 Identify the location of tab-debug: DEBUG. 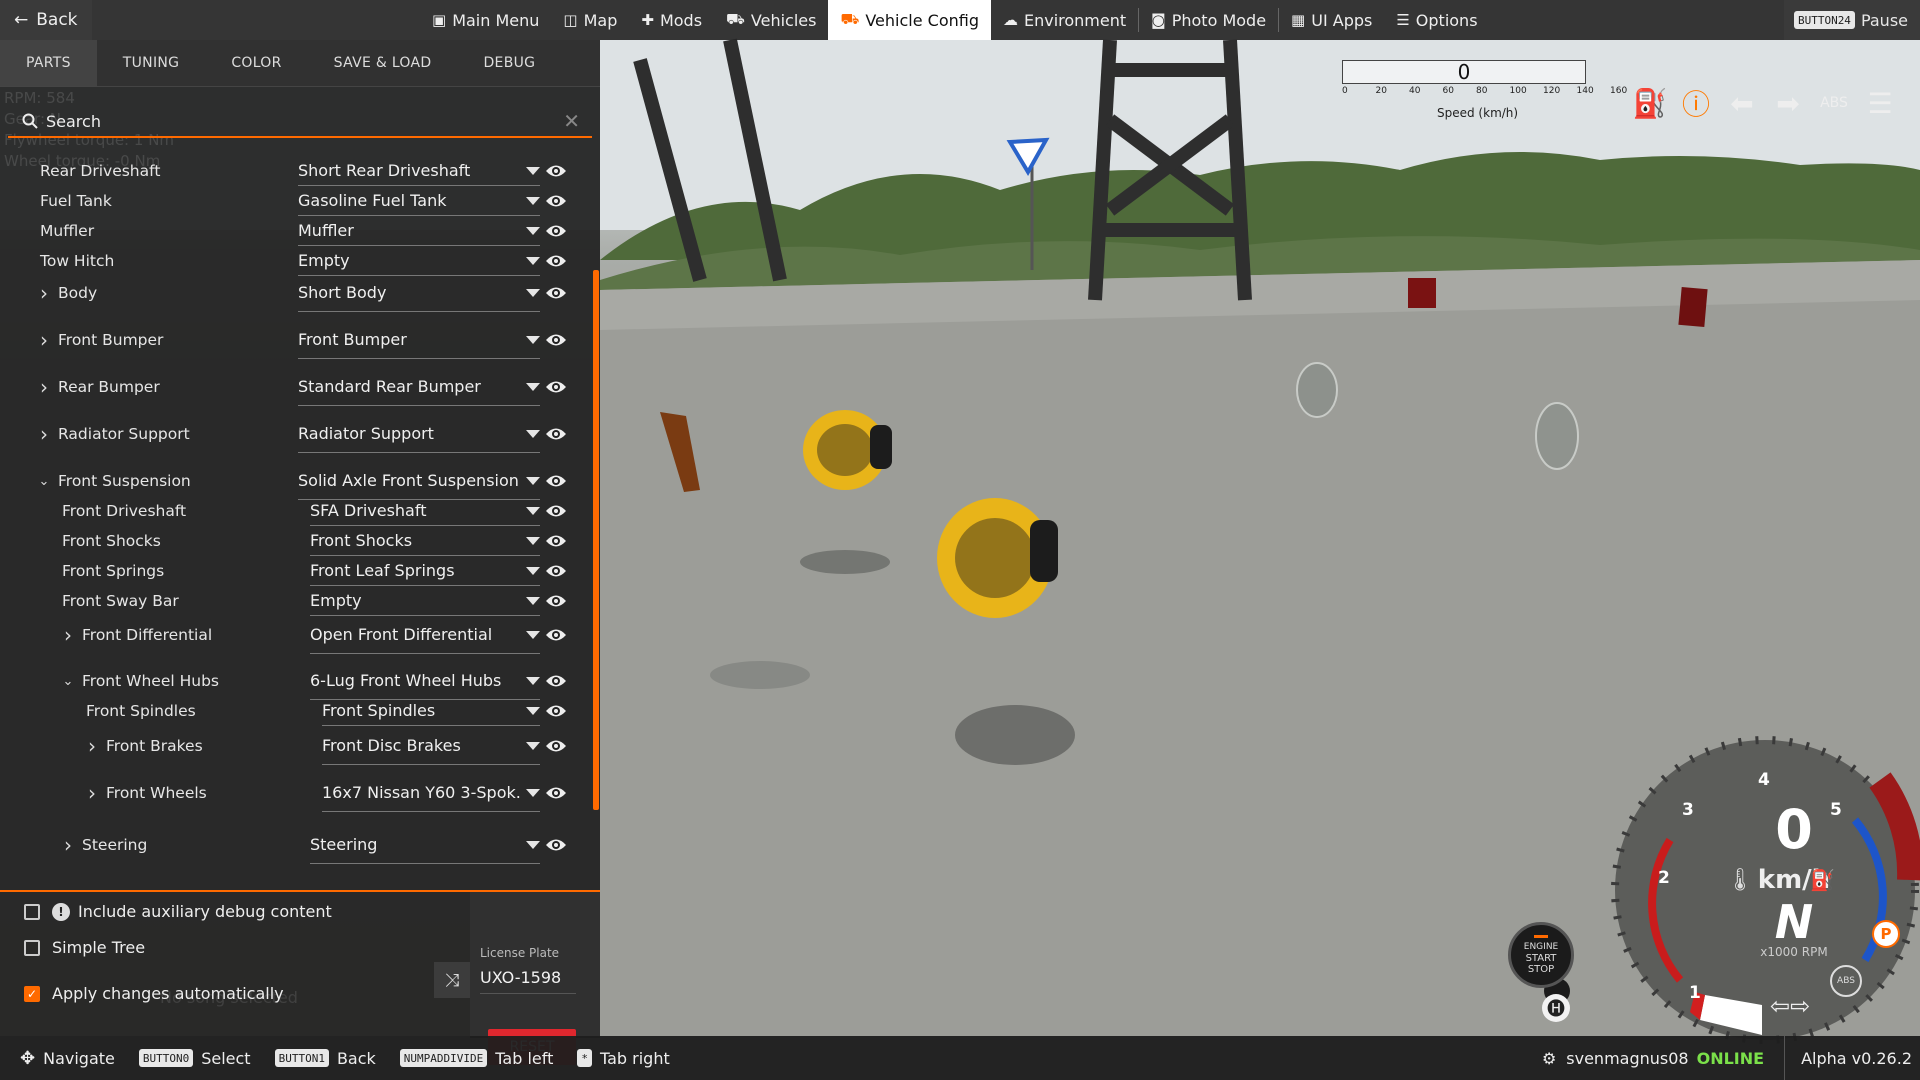
(509, 63).